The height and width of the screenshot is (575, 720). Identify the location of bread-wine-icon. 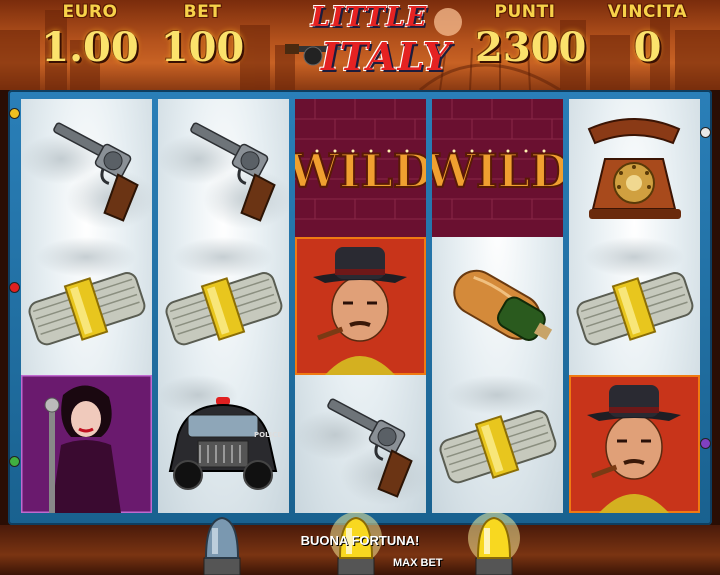
(497, 306).